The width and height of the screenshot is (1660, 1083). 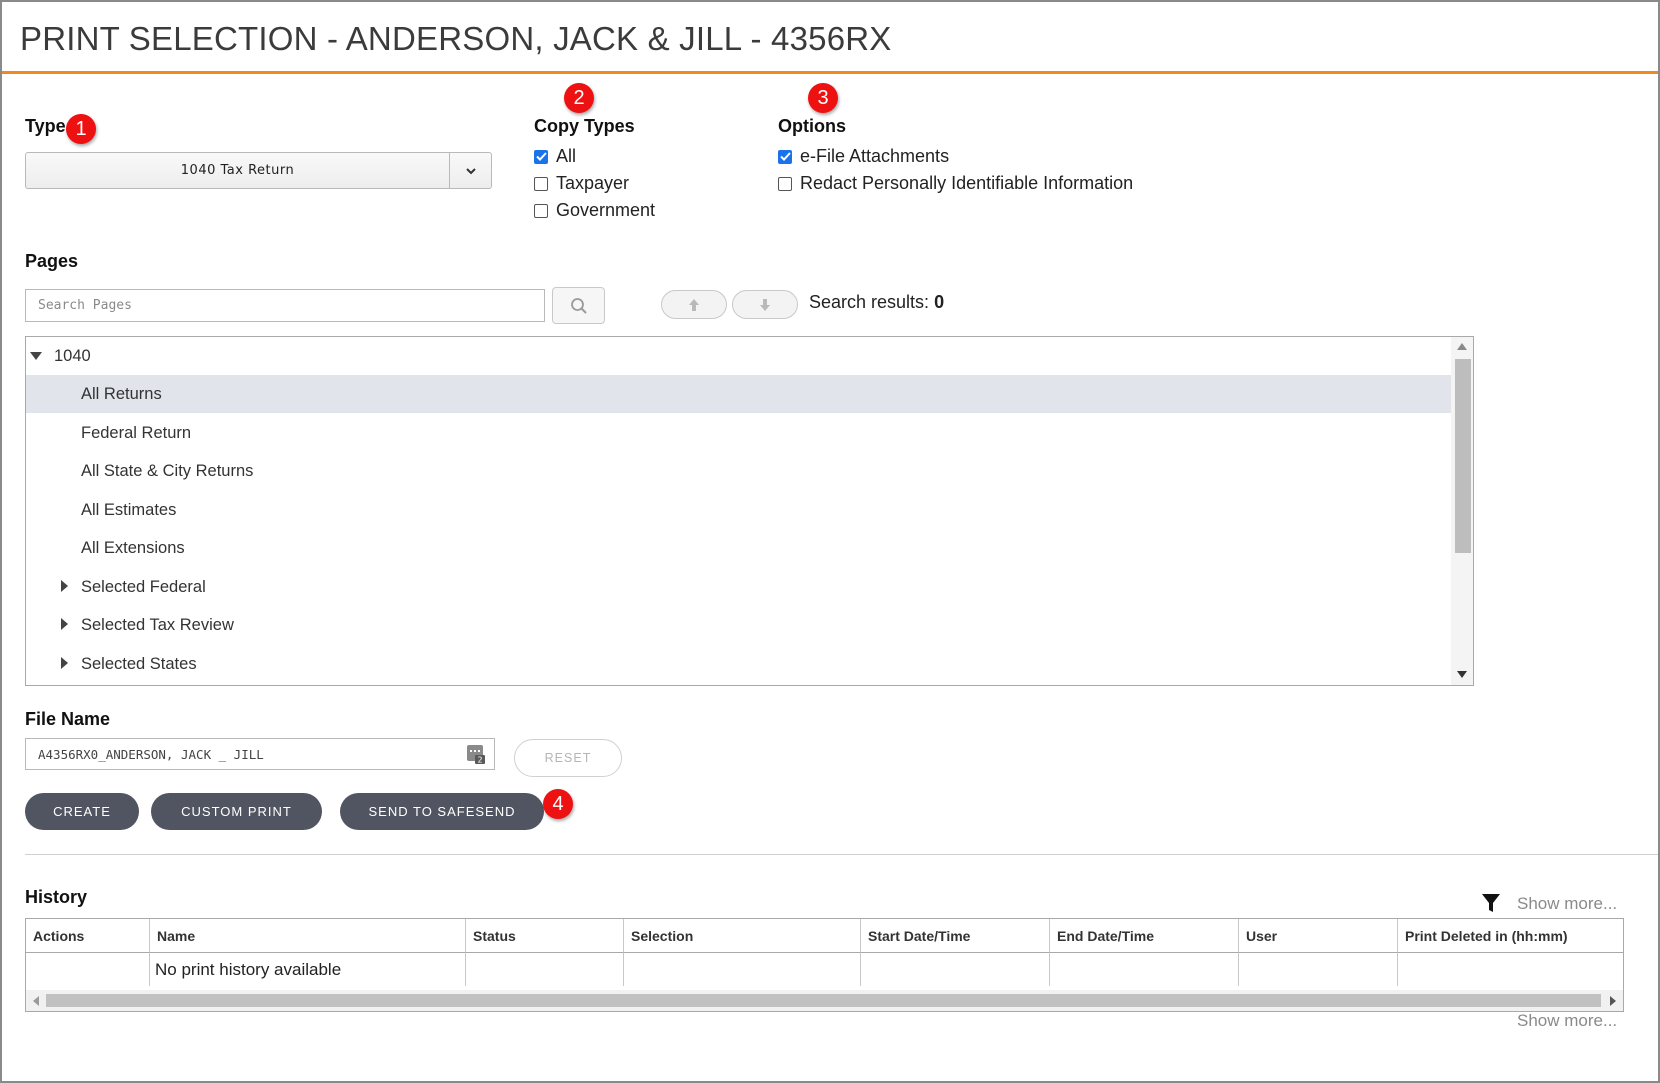 I want to click on reset-button: RESET, so click(x=568, y=758).